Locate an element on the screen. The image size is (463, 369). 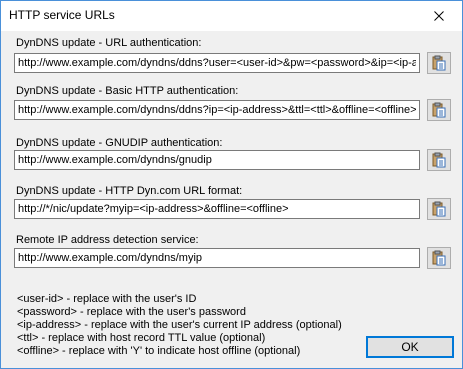
close-button is located at coordinates (439, 16).